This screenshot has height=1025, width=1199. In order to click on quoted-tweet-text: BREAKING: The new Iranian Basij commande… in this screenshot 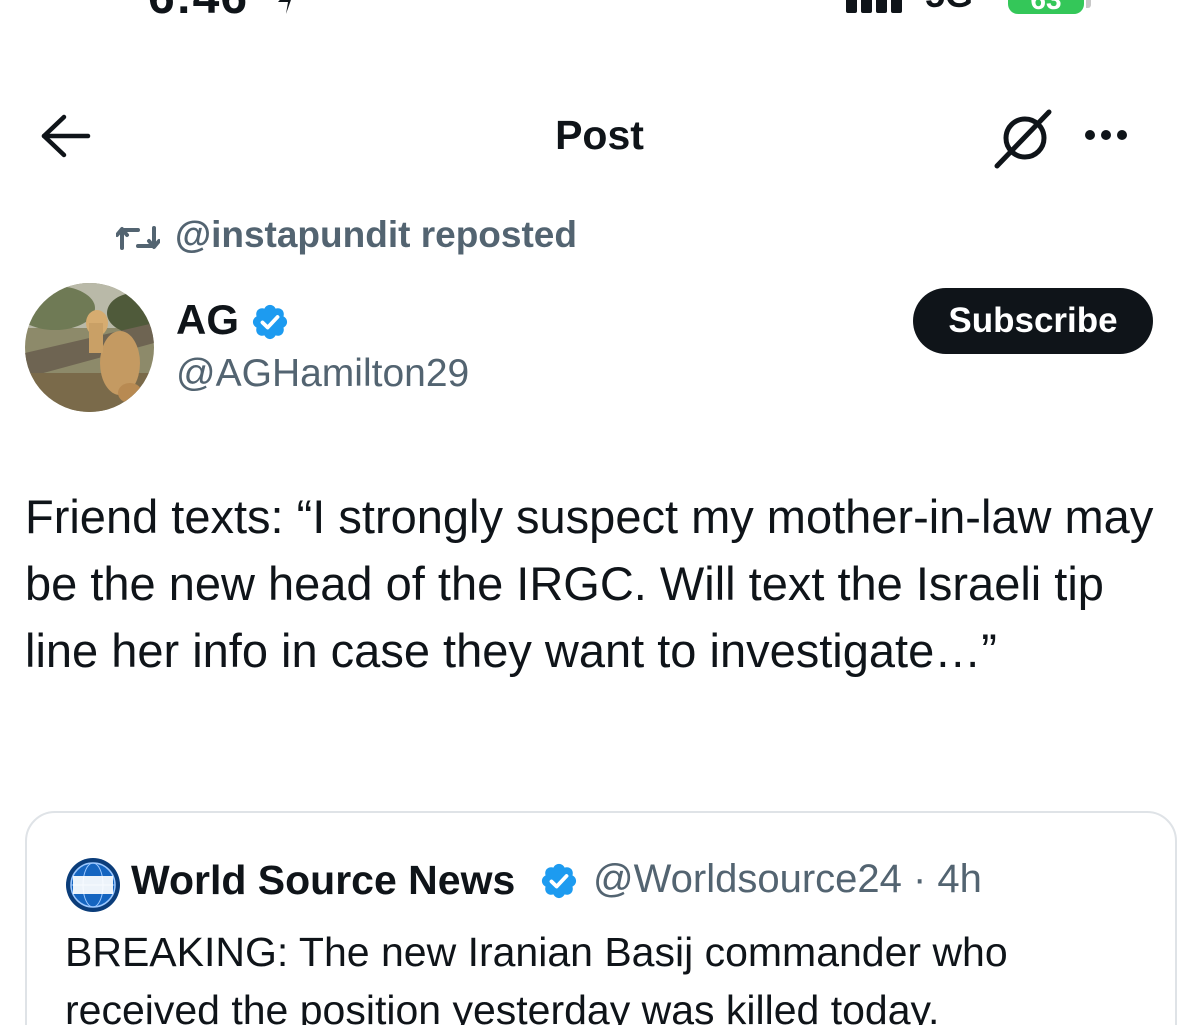, I will do `click(536, 977)`.